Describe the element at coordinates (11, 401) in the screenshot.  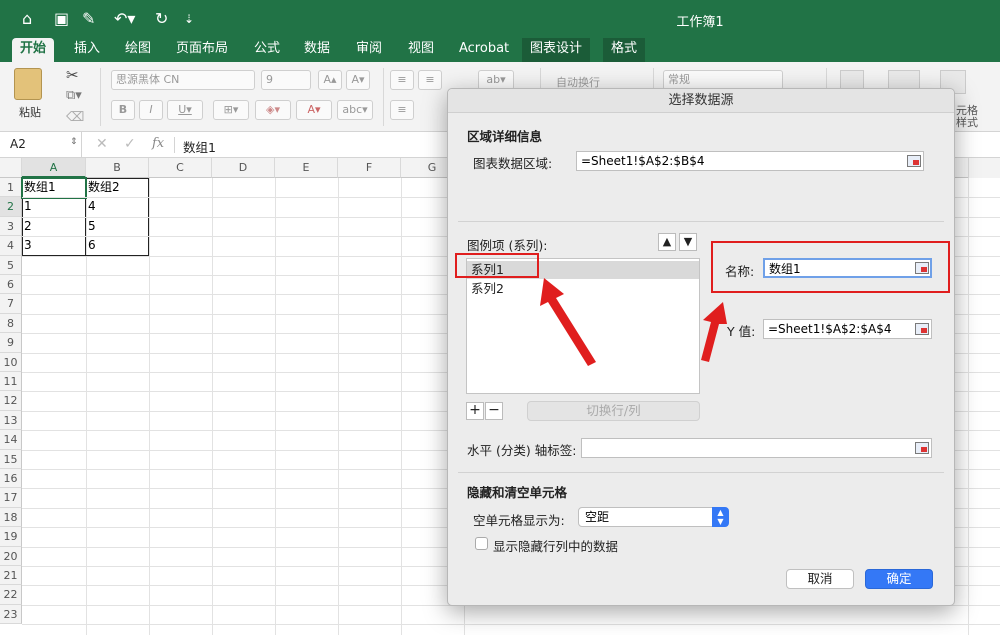
I see `row-header: 12` at that location.